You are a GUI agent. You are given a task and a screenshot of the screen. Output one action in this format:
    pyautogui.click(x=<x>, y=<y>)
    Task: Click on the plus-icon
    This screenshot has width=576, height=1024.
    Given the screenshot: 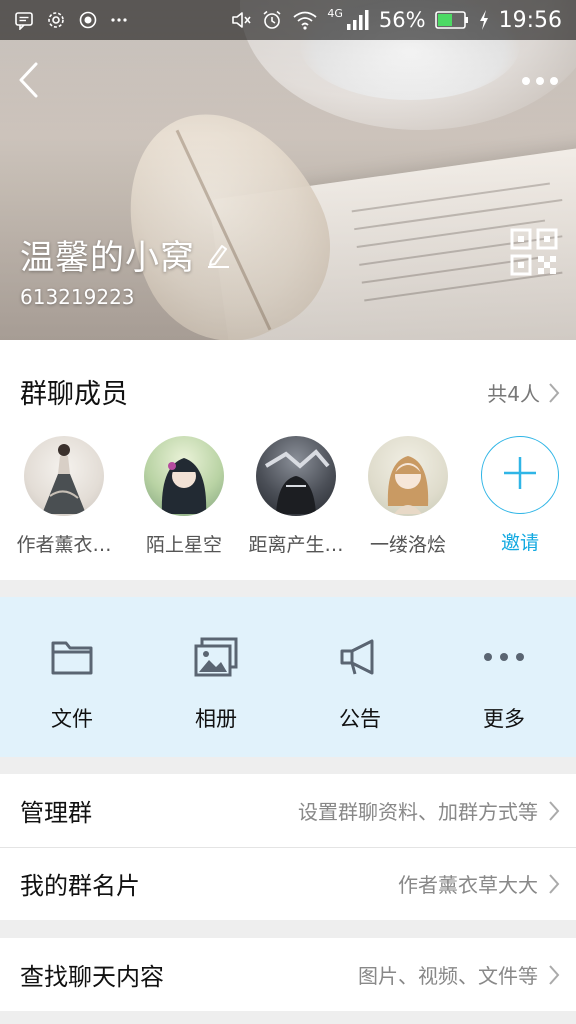 What is the action you would take?
    pyautogui.click(x=520, y=475)
    